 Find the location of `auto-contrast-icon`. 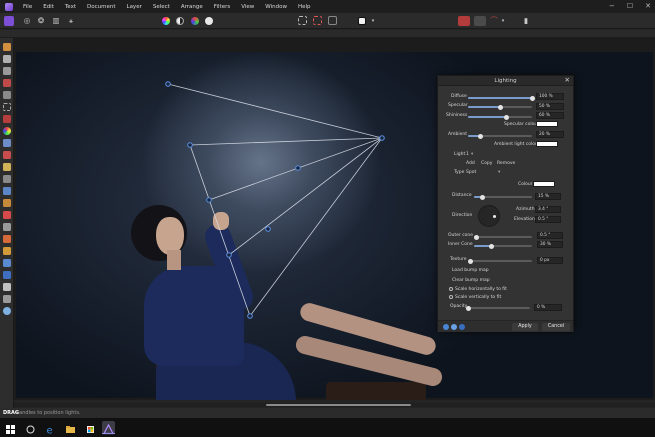

auto-contrast-icon is located at coordinates (180, 21).